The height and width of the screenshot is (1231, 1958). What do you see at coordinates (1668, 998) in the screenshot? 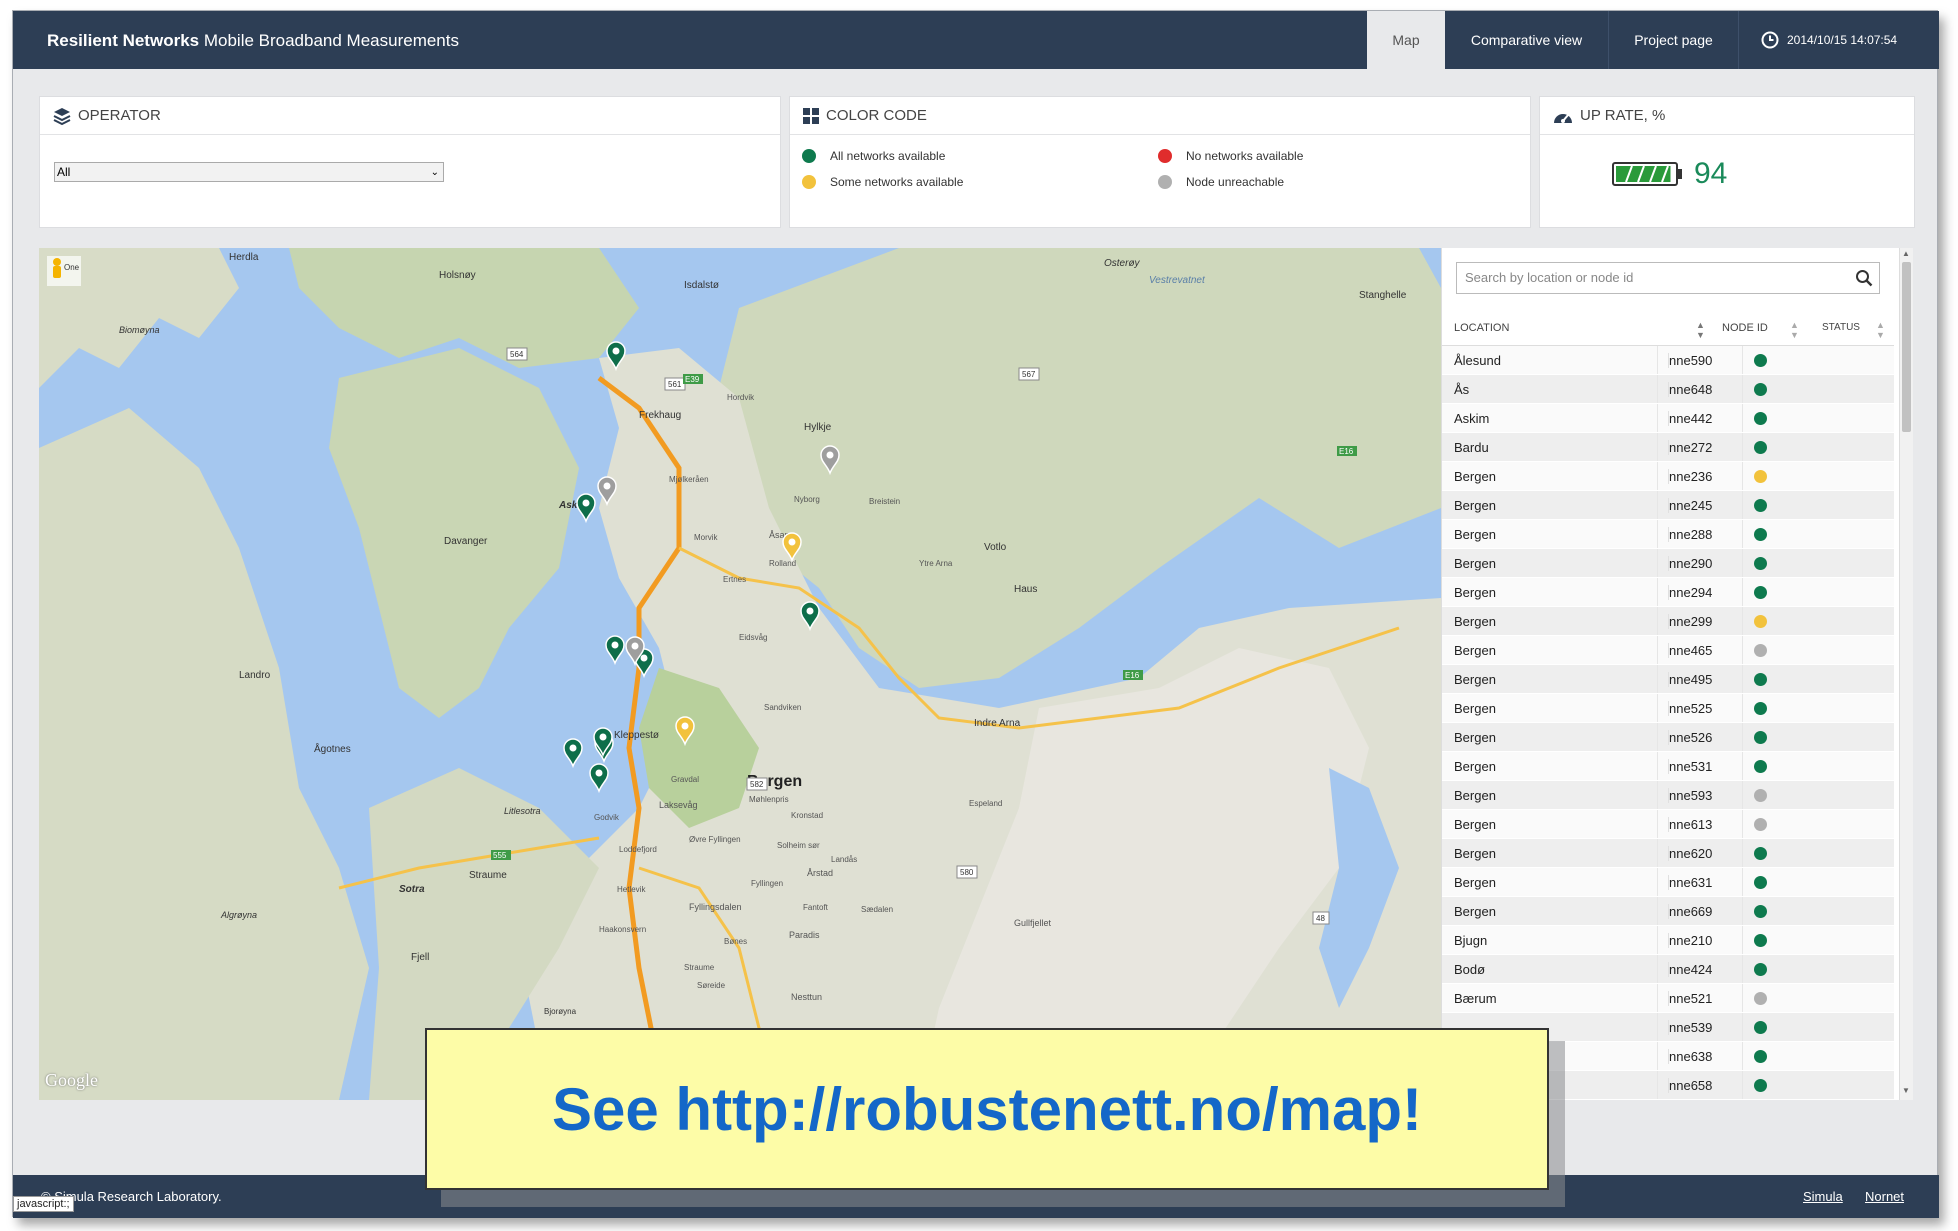
I see `table-row: Bærum nne521` at bounding box center [1668, 998].